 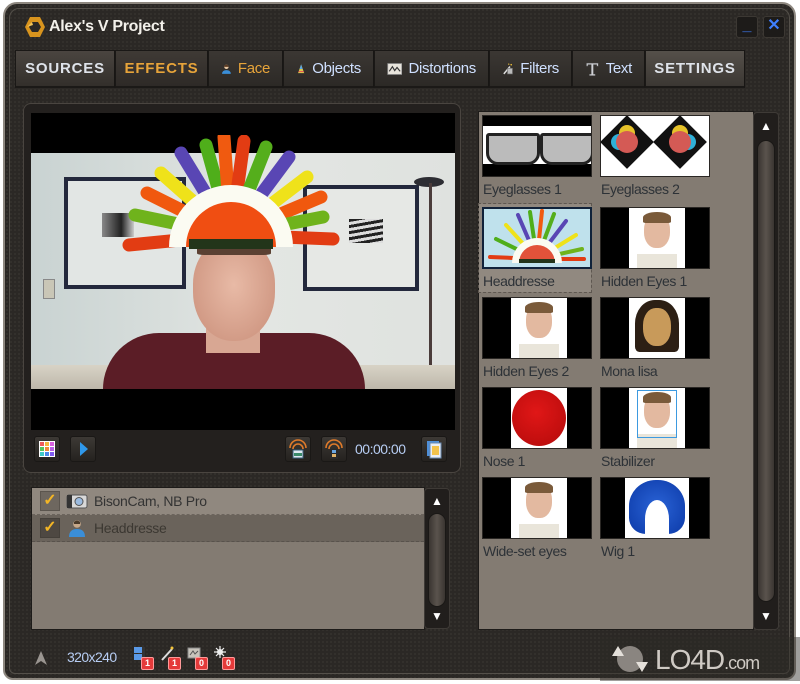 I want to click on watermark-text: LO4D.com, so click(x=707, y=660).